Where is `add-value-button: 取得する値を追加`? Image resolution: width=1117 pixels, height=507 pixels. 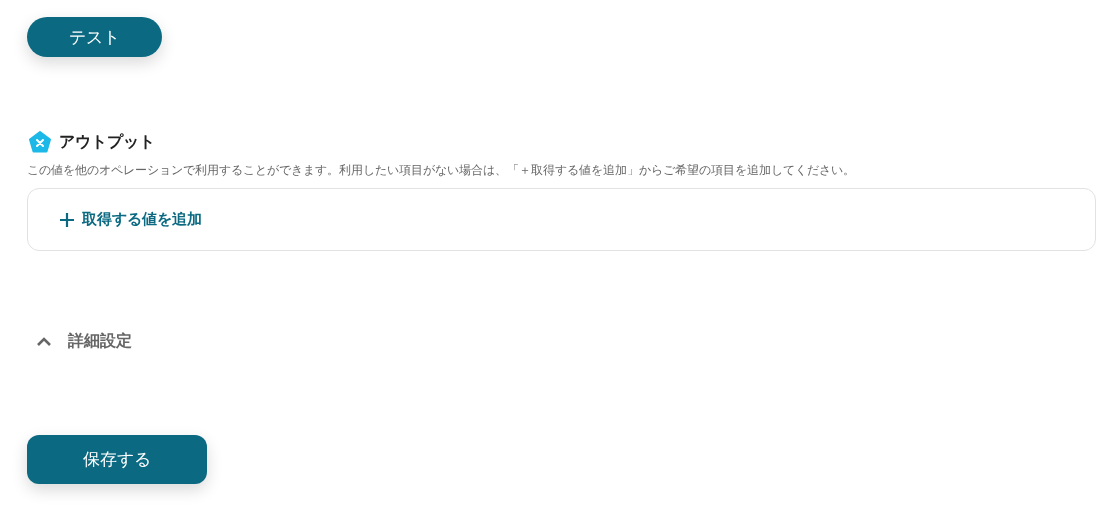 add-value-button: 取得する値を追加 is located at coordinates (131, 219).